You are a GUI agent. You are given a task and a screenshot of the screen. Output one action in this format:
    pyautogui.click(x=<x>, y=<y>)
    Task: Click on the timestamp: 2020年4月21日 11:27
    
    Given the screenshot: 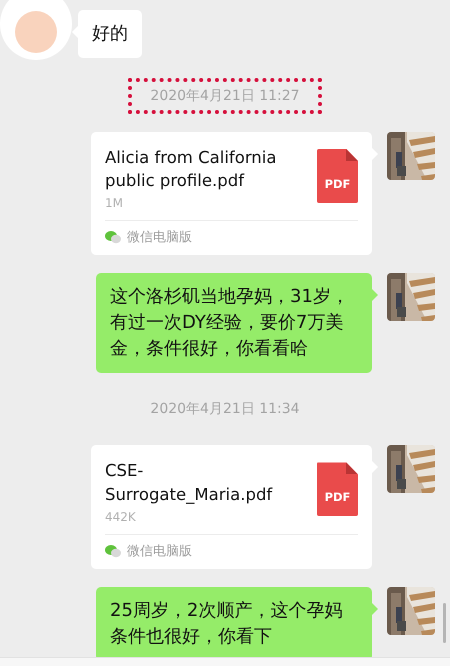 What is the action you would take?
    pyautogui.click(x=225, y=96)
    